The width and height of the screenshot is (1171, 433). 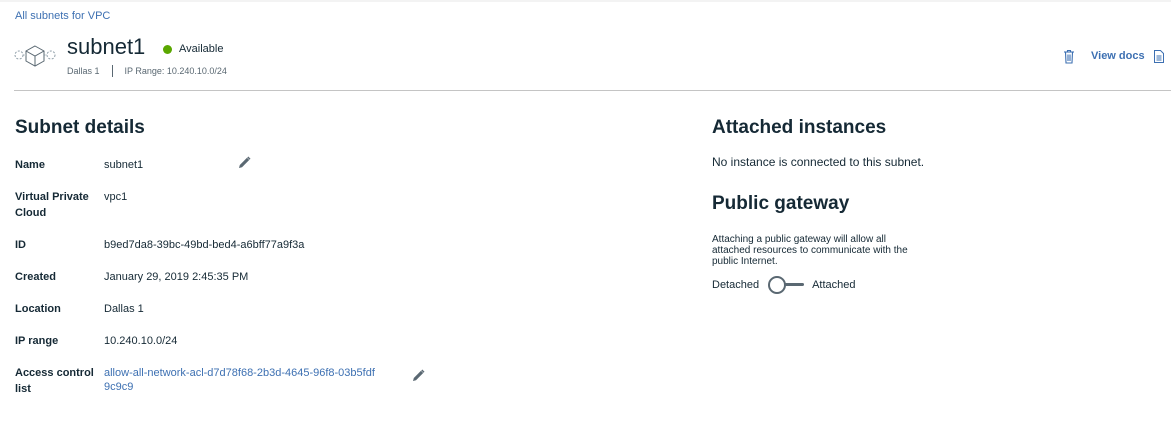 I want to click on name-value: subnet1, so click(x=124, y=165).